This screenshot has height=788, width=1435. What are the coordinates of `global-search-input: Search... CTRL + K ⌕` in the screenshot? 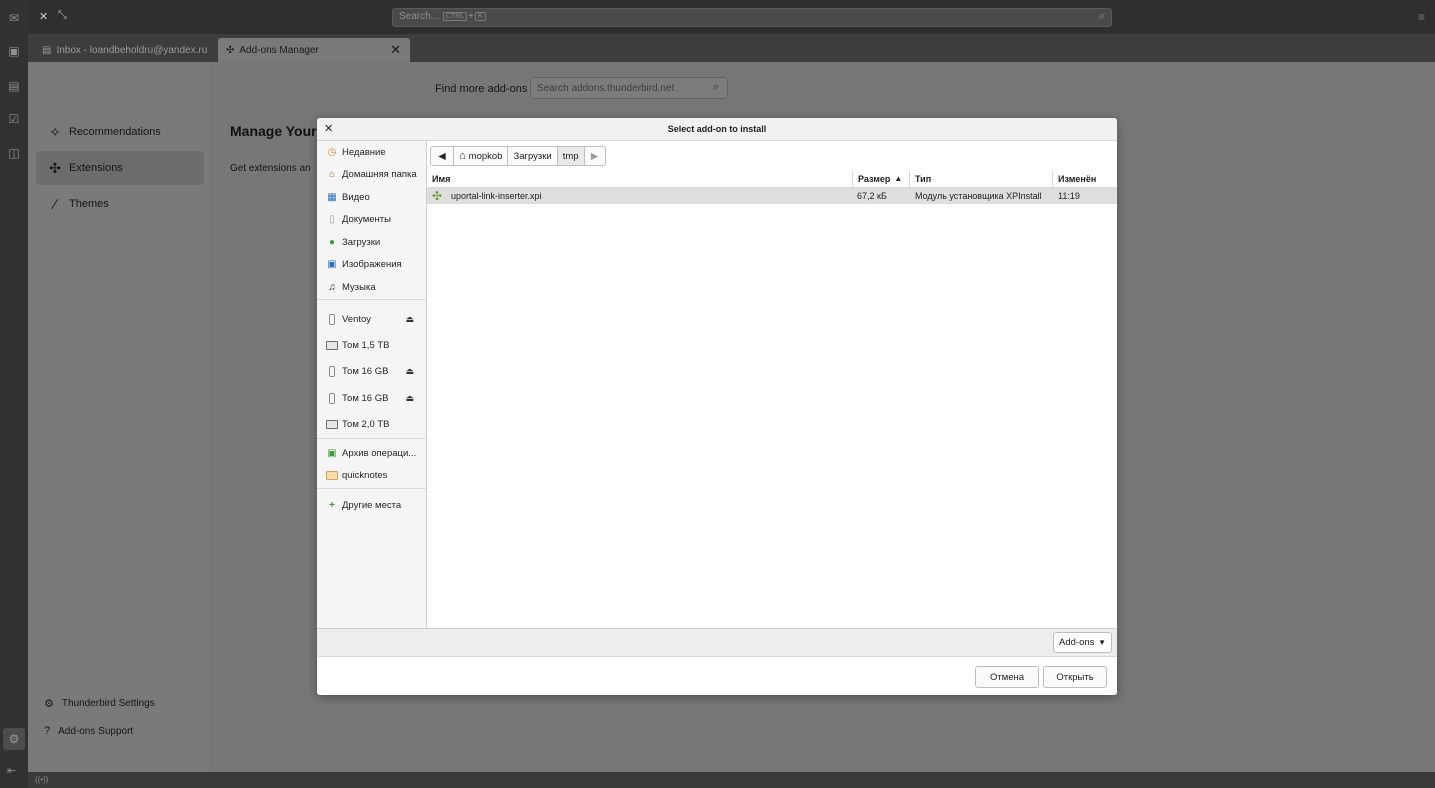 It's located at (752, 17).